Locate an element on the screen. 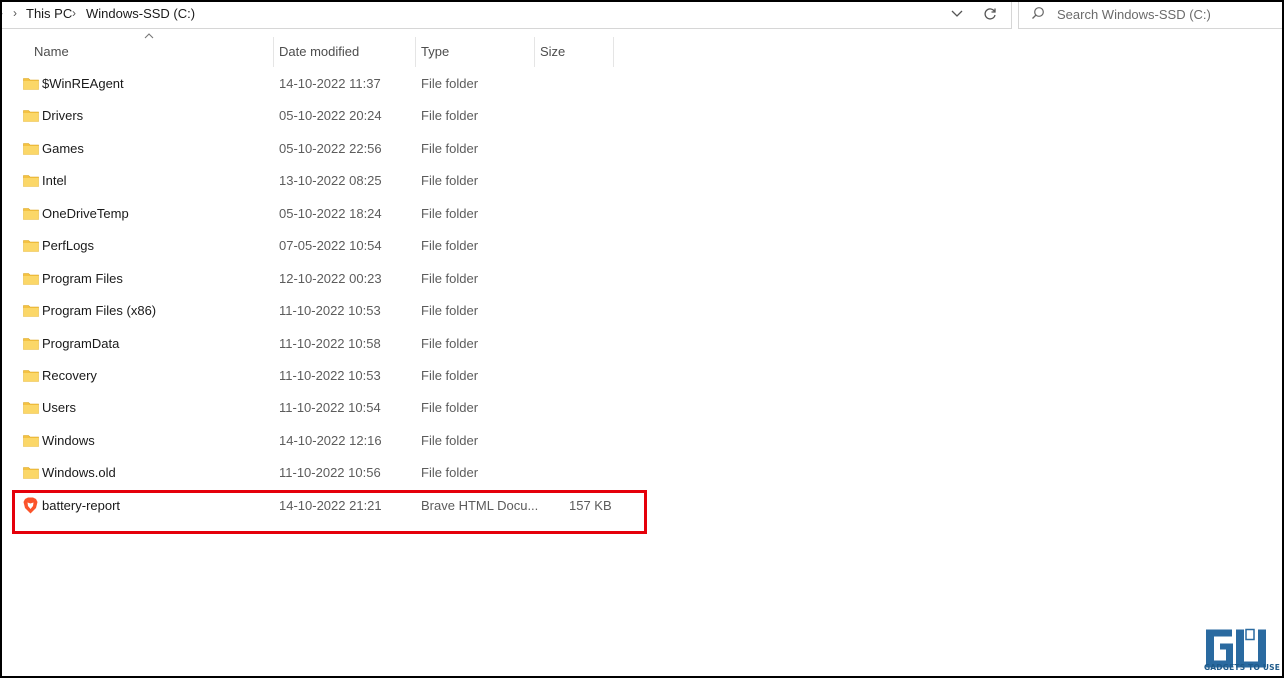 The width and height of the screenshot is (1284, 678). file-date-modified: 07-05-2022 10:54 is located at coordinates (330, 246).